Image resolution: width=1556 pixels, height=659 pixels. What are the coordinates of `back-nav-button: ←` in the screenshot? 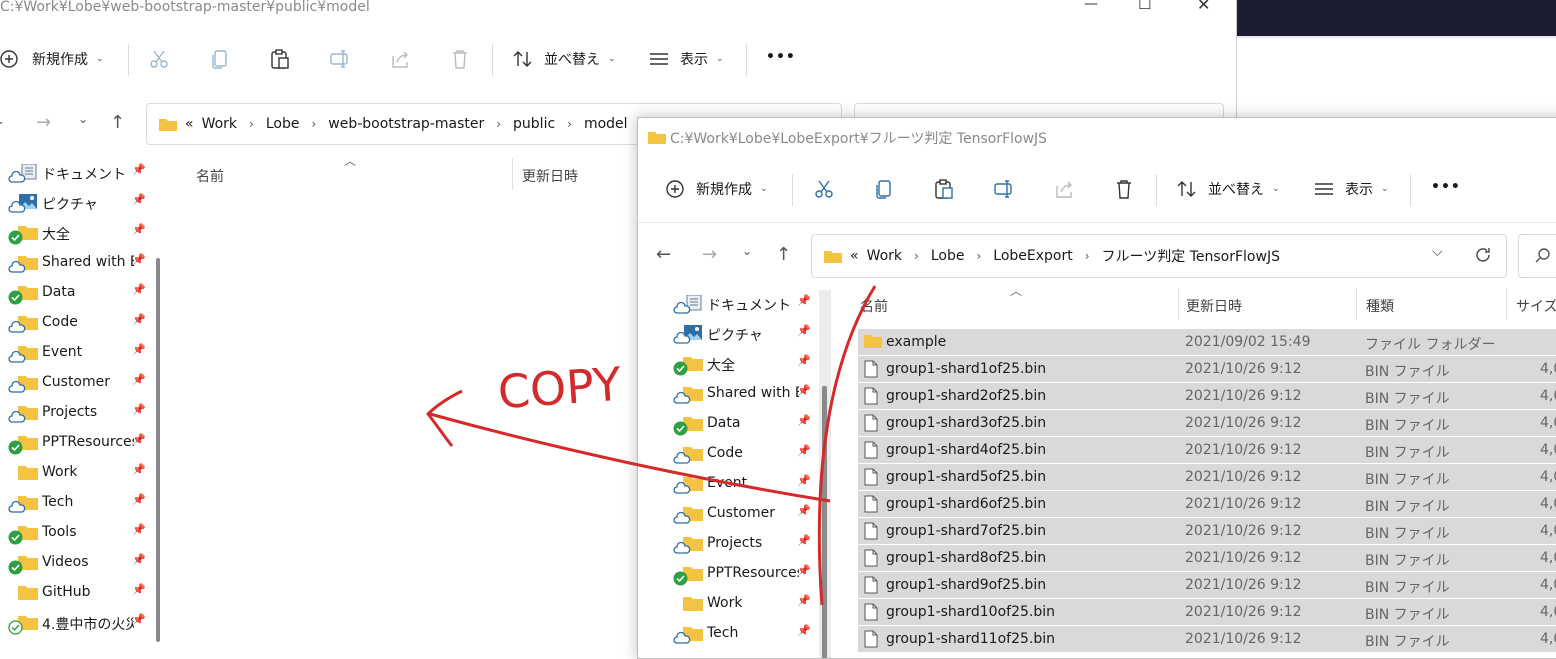 It's located at (663, 254).